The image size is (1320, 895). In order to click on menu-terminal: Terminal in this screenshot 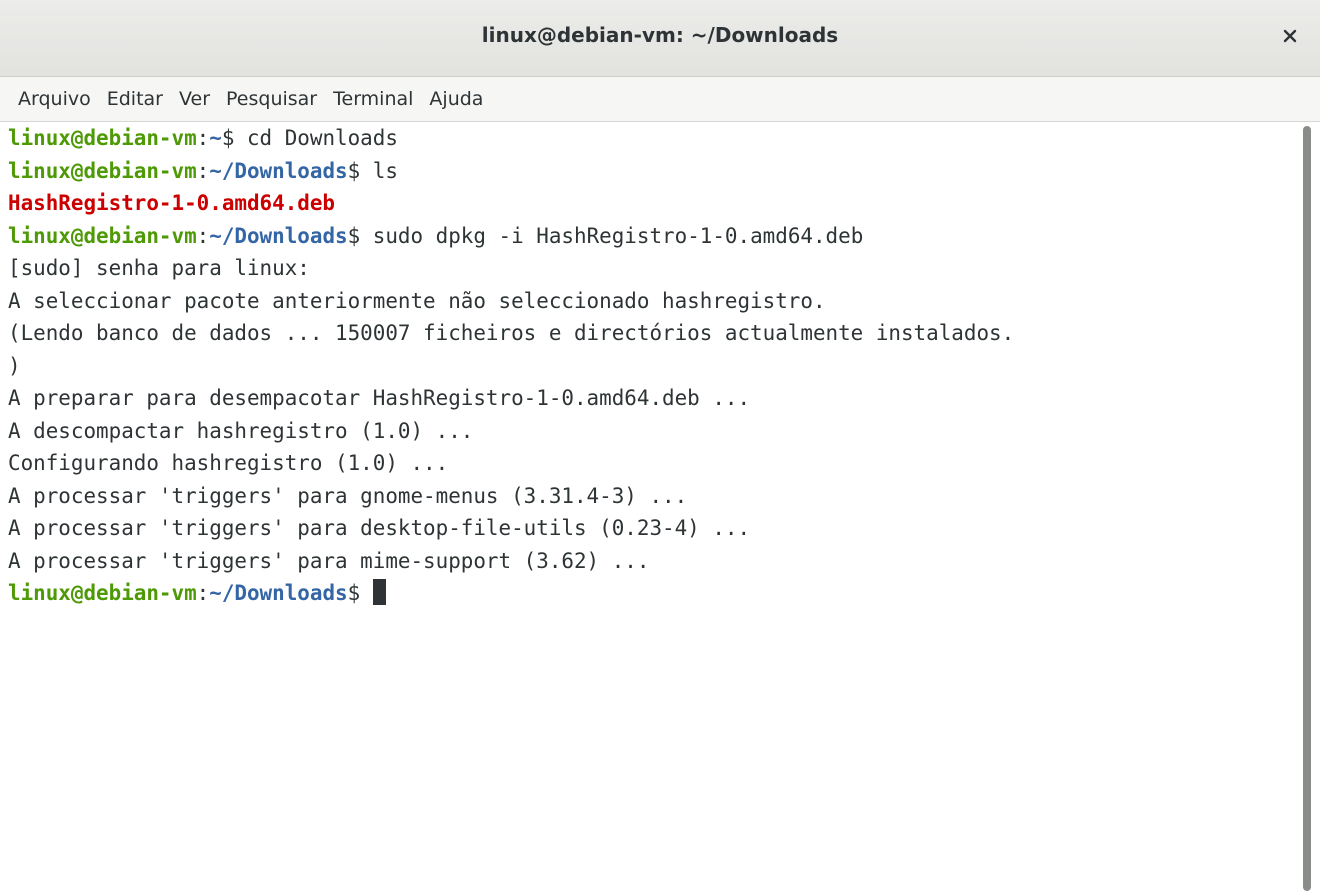, I will do `click(373, 99)`.